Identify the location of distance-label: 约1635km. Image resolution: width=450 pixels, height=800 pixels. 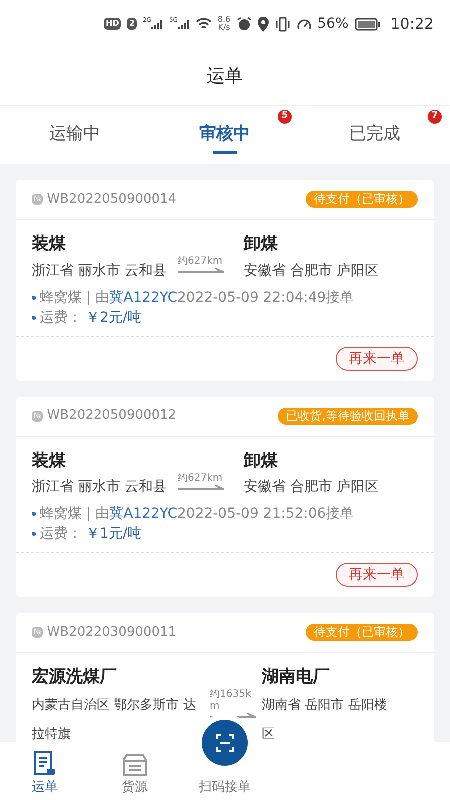
(231, 701).